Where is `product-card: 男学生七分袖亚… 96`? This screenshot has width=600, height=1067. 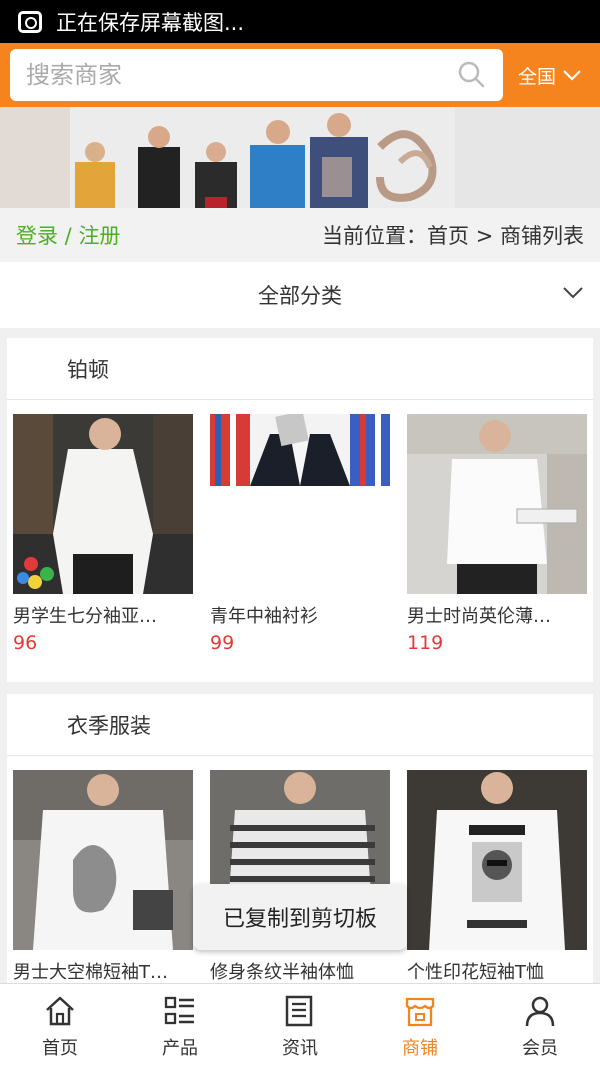 product-card: 男学生七分袖亚… 96 is located at coordinates (103, 534).